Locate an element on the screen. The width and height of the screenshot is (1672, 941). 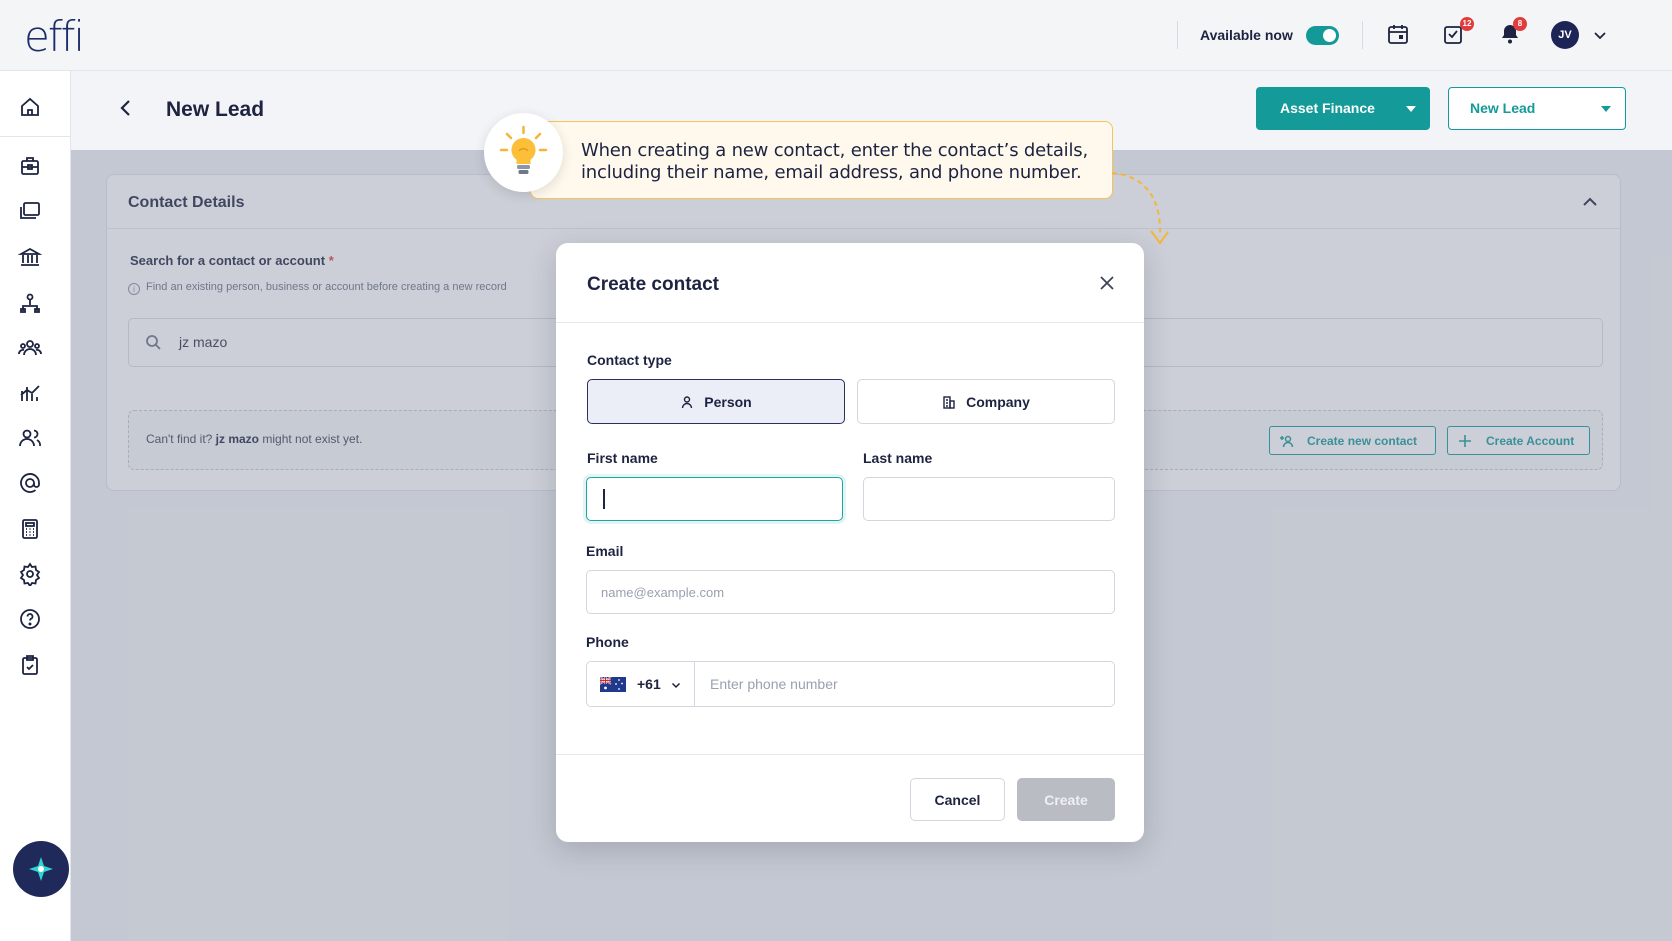
availability-label: Available now is located at coordinates (1246, 35).